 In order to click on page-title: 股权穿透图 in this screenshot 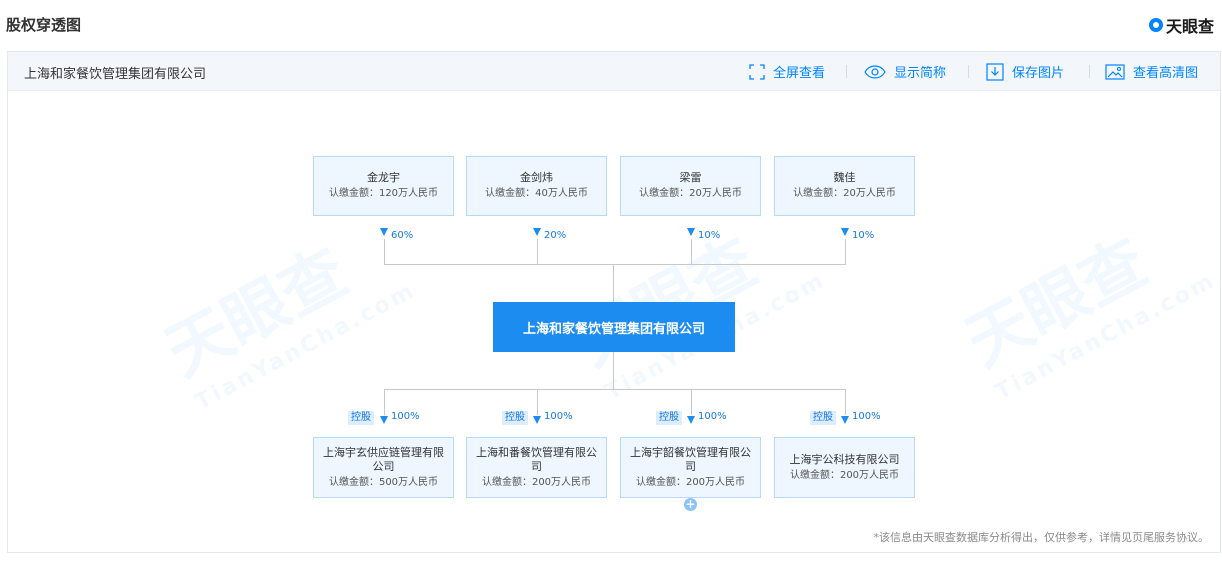, I will do `click(44, 25)`.